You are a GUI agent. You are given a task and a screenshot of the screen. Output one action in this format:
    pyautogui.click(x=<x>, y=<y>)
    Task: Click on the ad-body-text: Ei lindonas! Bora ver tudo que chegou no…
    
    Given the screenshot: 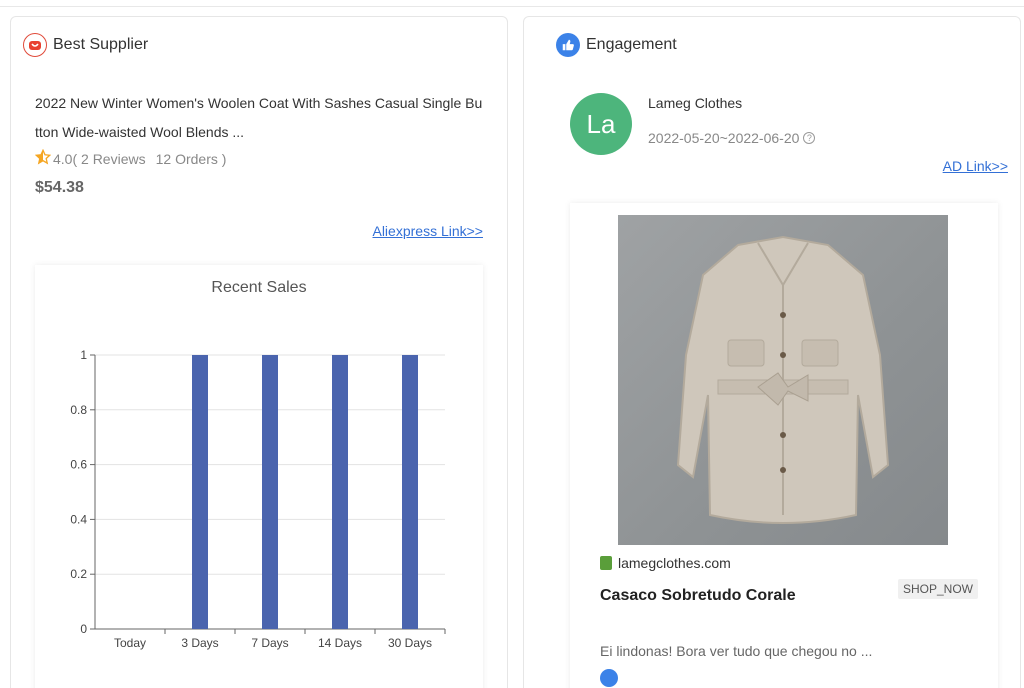 What is the action you would take?
    pyautogui.click(x=736, y=651)
    